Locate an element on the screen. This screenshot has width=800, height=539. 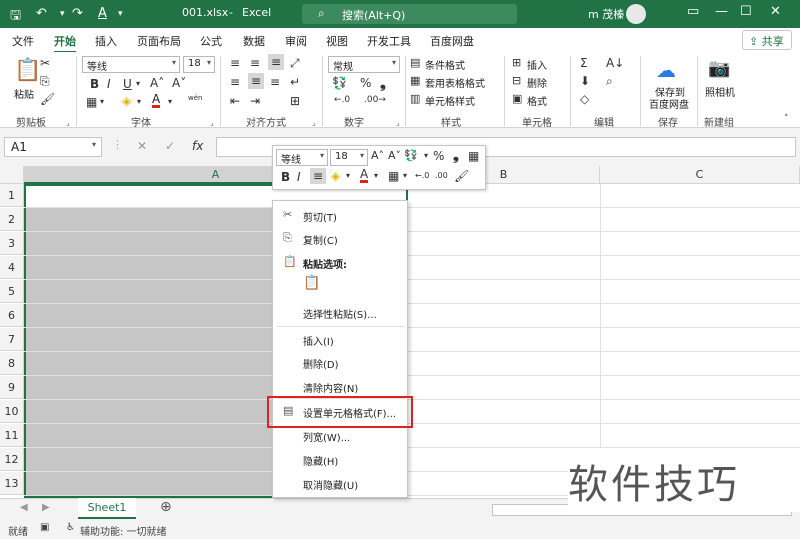
redo-icon: ↷ is located at coordinates (77, 13).